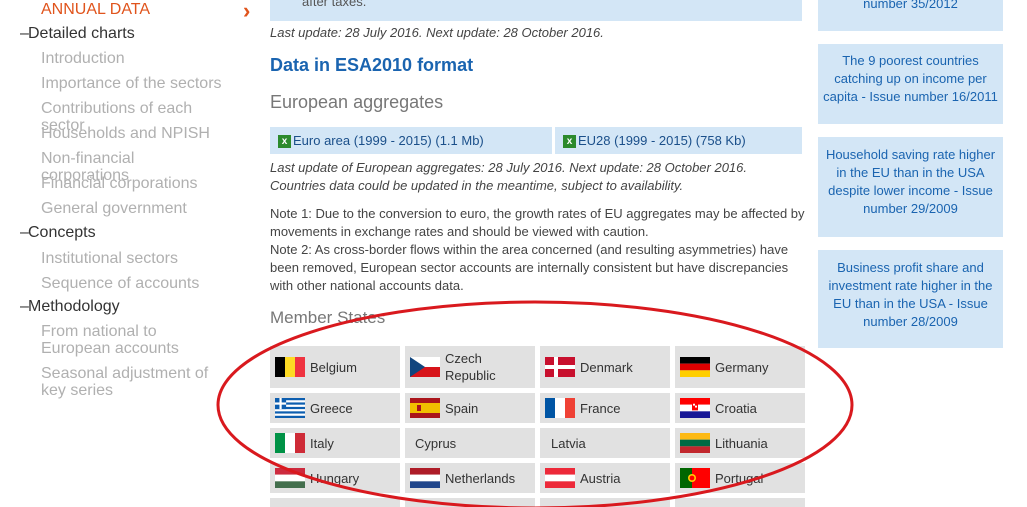 Image resolution: width=1027 pixels, height=507 pixels. I want to click on country-latvia: Latvia, so click(605, 443).